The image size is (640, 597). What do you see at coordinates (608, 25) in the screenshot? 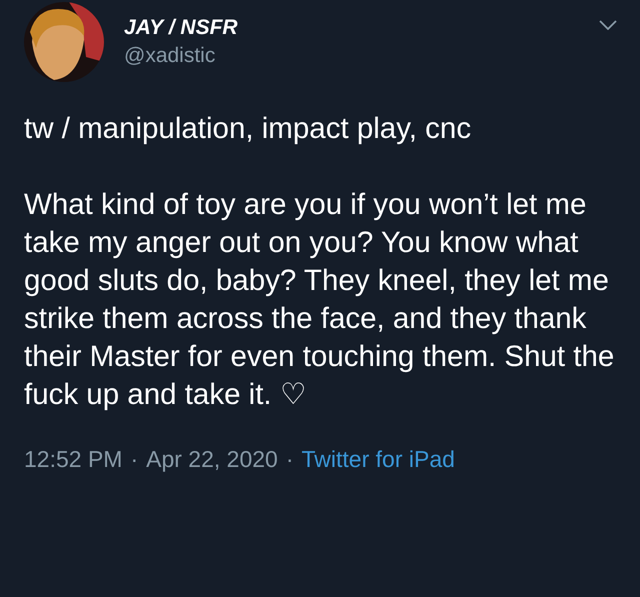
I see `chevron-down-icon` at bounding box center [608, 25].